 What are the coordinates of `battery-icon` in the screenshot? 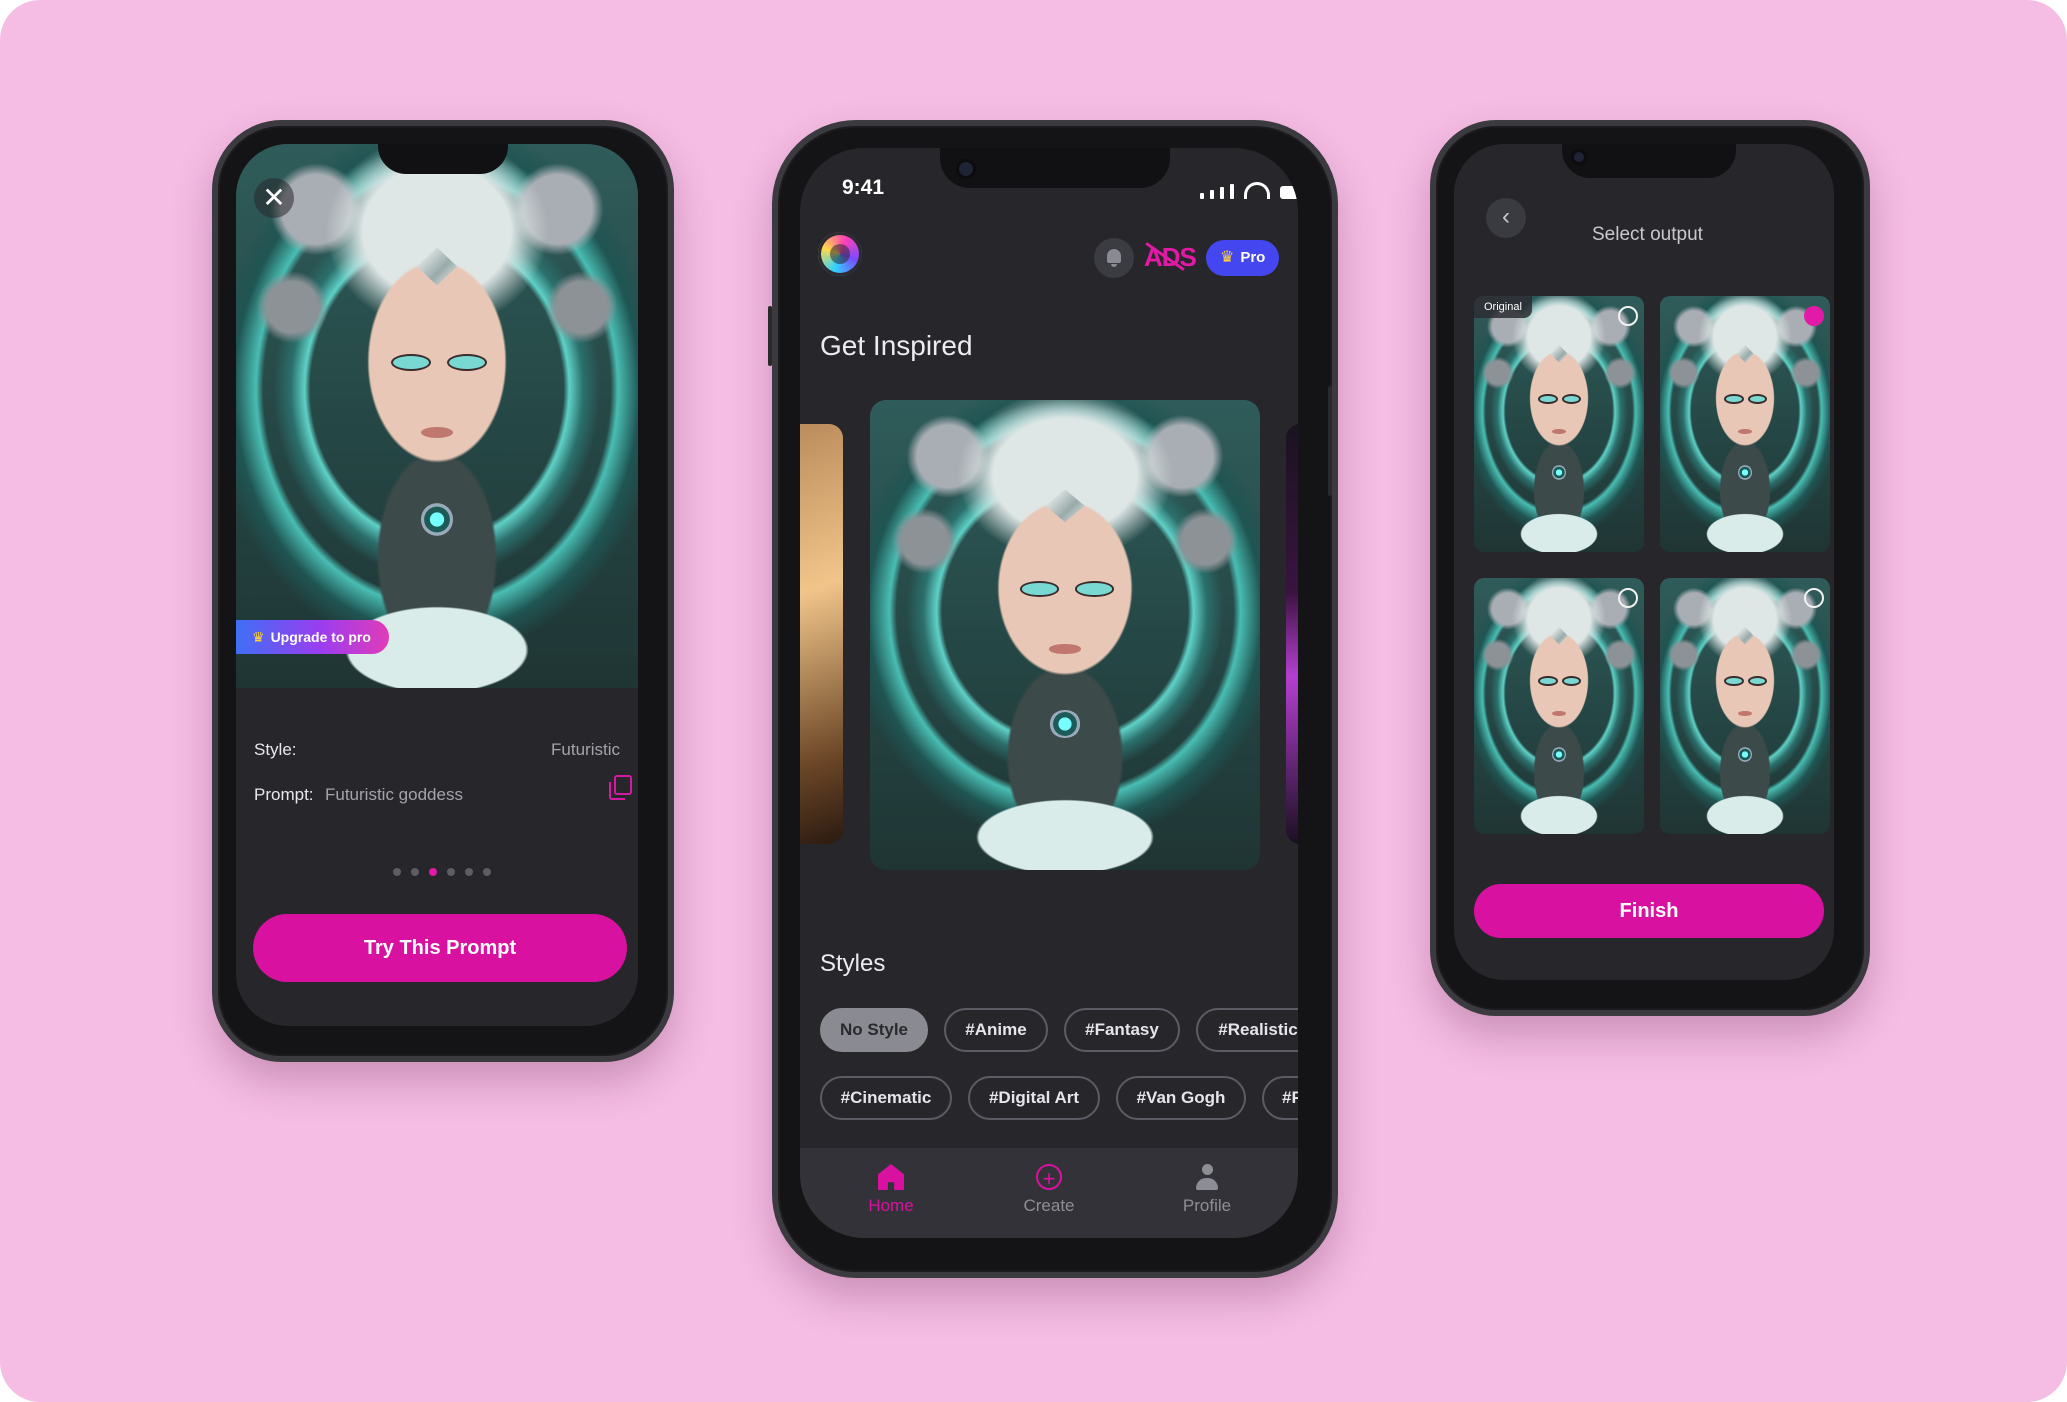 It's located at (1289, 192).